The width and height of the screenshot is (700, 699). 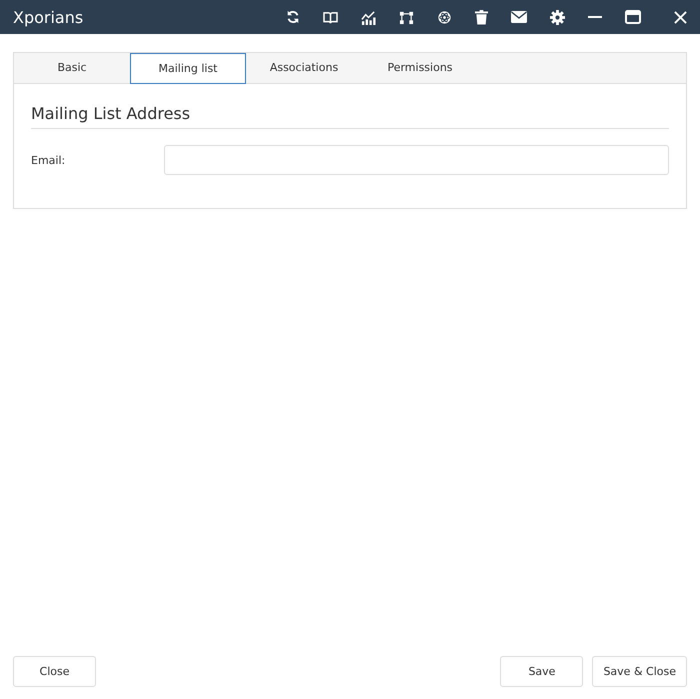 What do you see at coordinates (368, 17) in the screenshot?
I see `chart-icon` at bounding box center [368, 17].